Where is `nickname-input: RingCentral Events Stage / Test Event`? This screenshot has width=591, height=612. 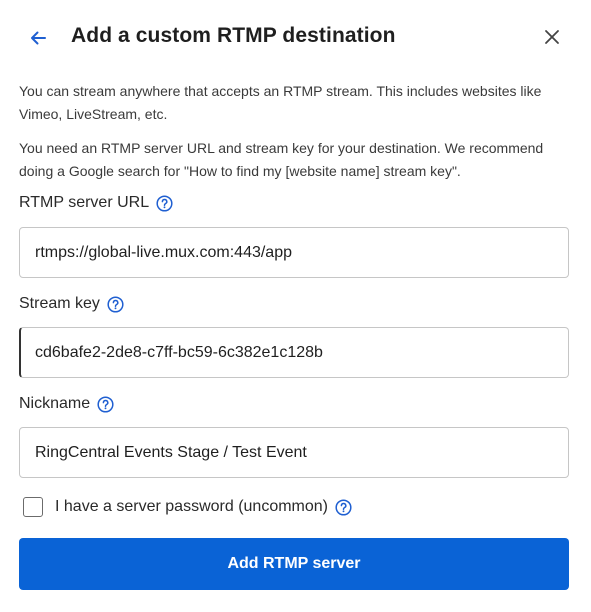 nickname-input: RingCentral Events Stage / Test Event is located at coordinates (294, 452).